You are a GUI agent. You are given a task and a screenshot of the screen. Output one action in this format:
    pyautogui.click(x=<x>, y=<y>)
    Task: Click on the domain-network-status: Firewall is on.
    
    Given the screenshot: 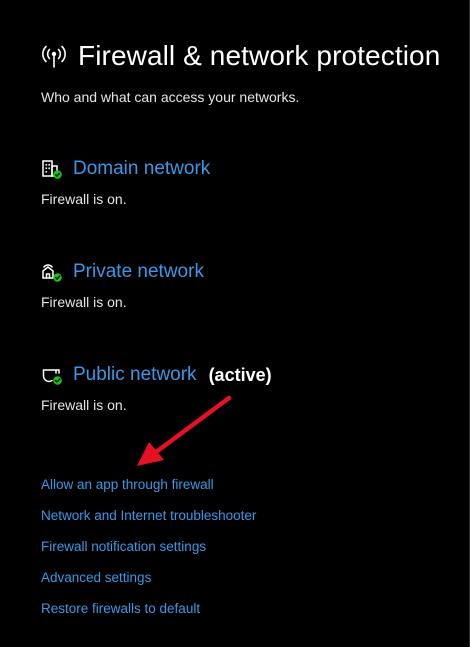 What is the action you would take?
    pyautogui.click(x=84, y=199)
    